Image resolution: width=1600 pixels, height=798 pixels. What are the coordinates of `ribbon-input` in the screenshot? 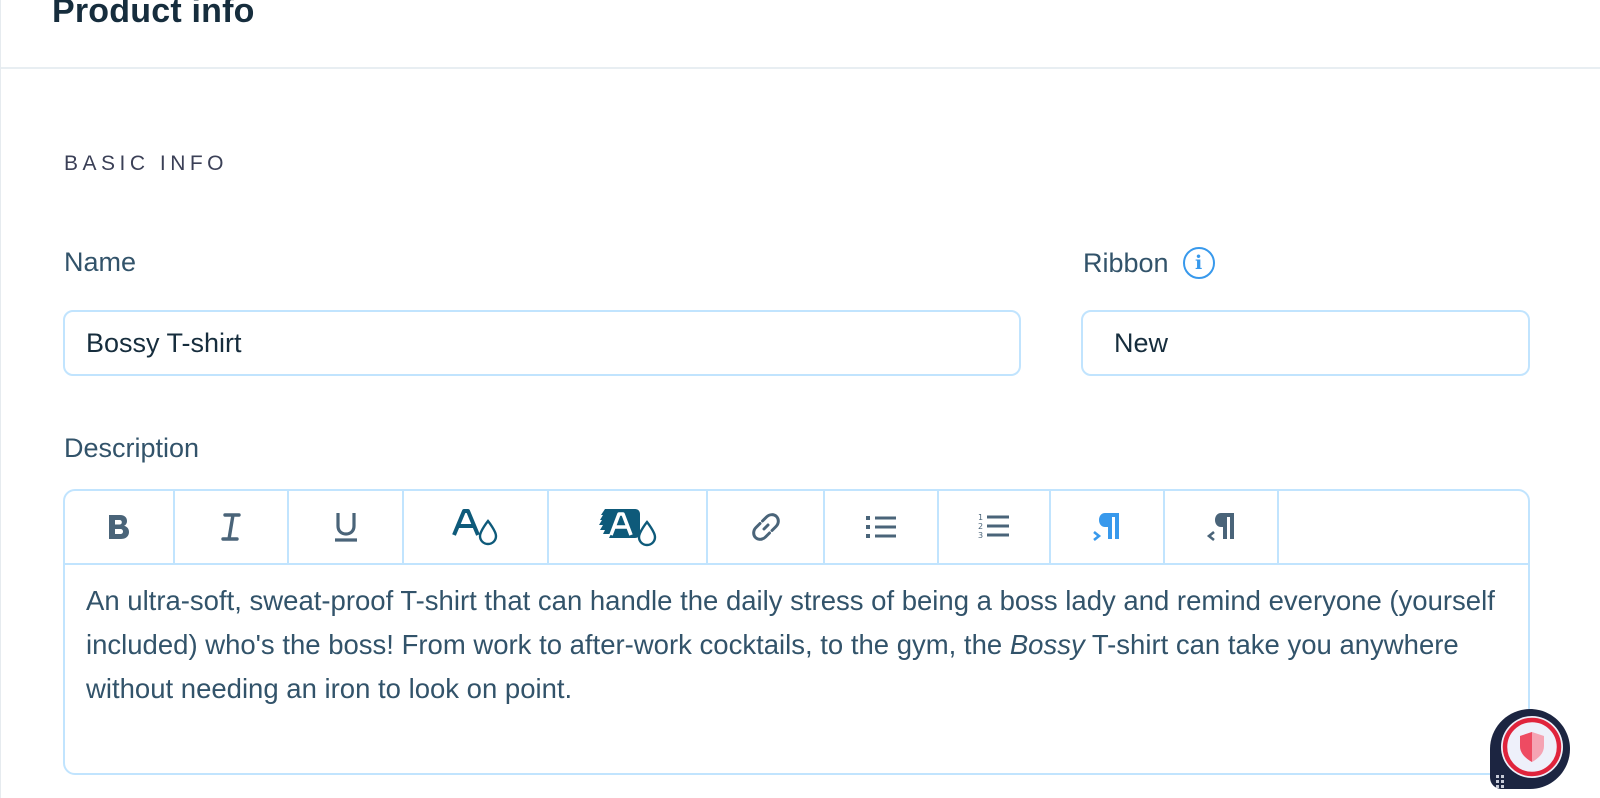 It's located at (1305, 343).